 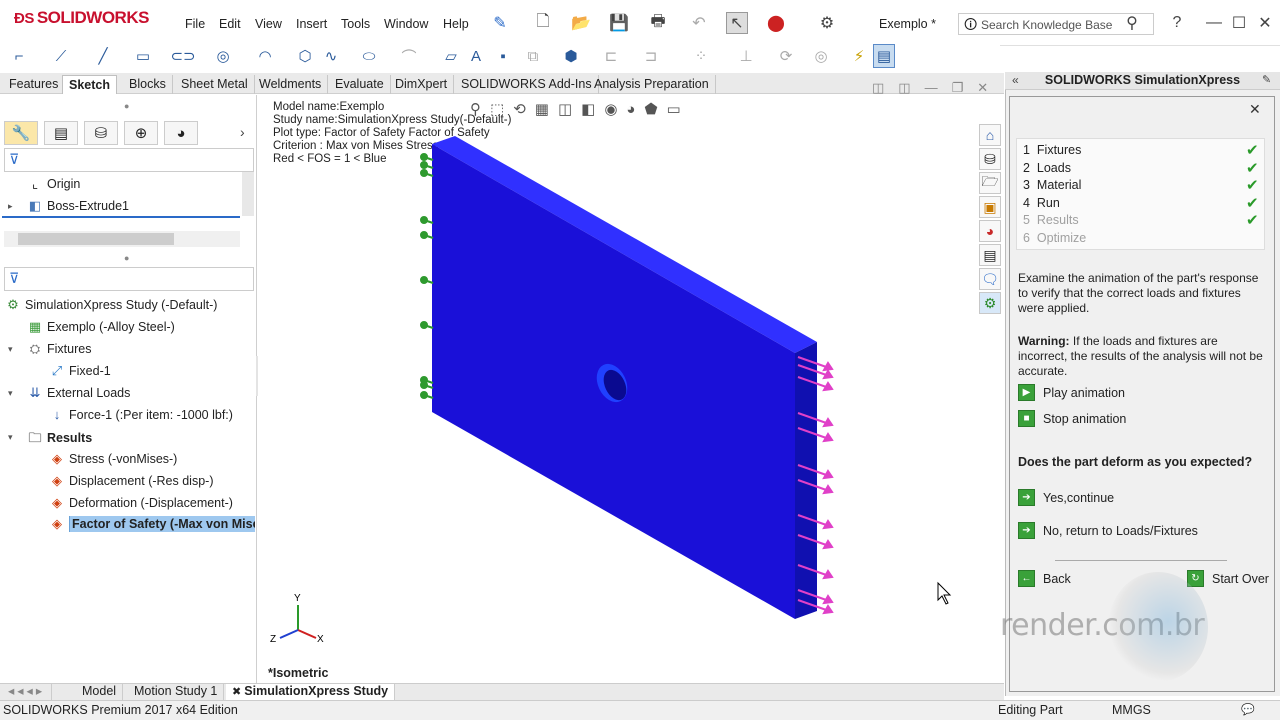 I want to click on tree-item-origin: ⌞ Origin, so click(x=53, y=184).